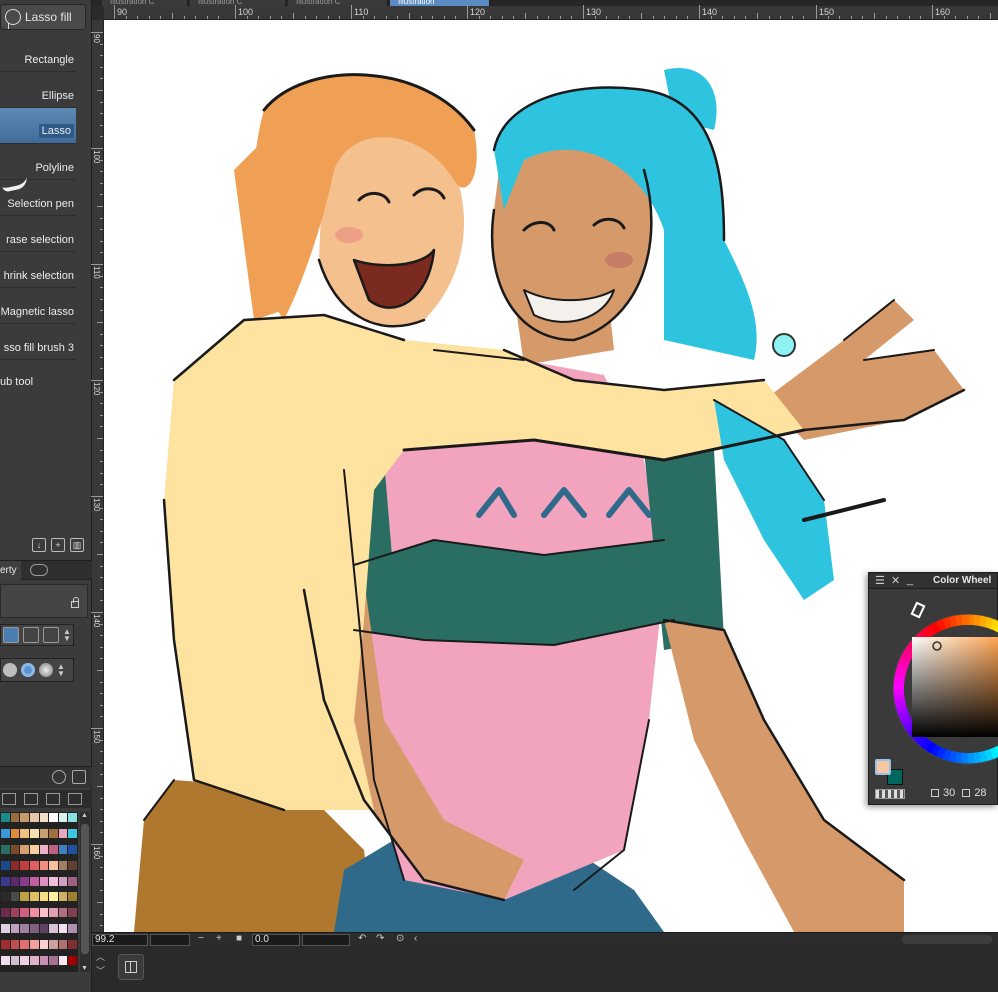  What do you see at coordinates (239, 938) in the screenshot?
I see `fit-icon: ■` at bounding box center [239, 938].